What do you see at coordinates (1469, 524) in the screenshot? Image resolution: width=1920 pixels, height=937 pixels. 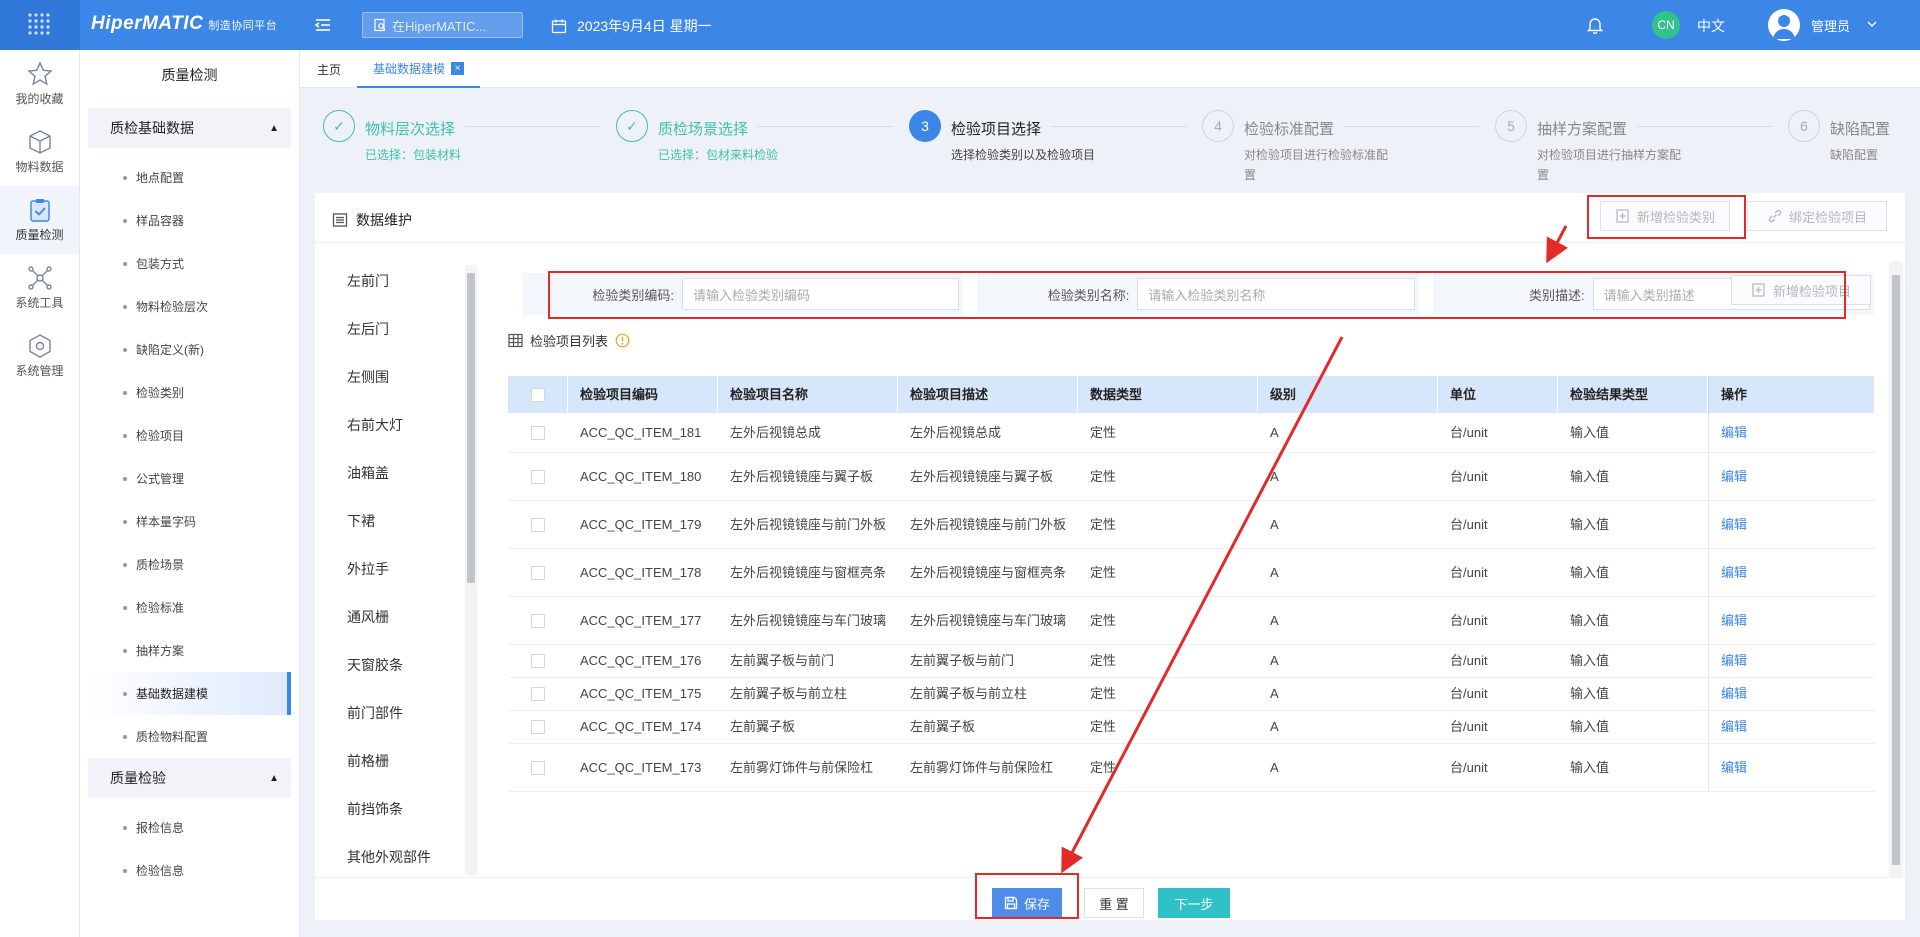 I see `table-cell: 台/unit` at bounding box center [1469, 524].